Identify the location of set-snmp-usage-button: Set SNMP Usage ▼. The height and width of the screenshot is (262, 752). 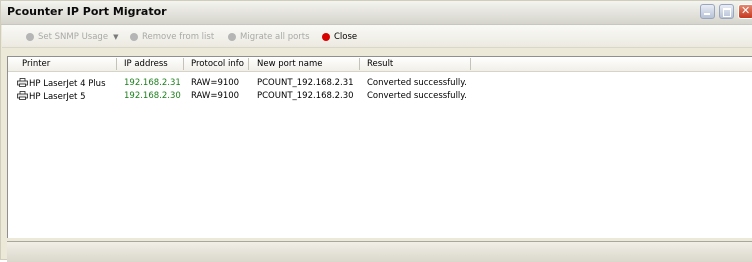
(72, 36).